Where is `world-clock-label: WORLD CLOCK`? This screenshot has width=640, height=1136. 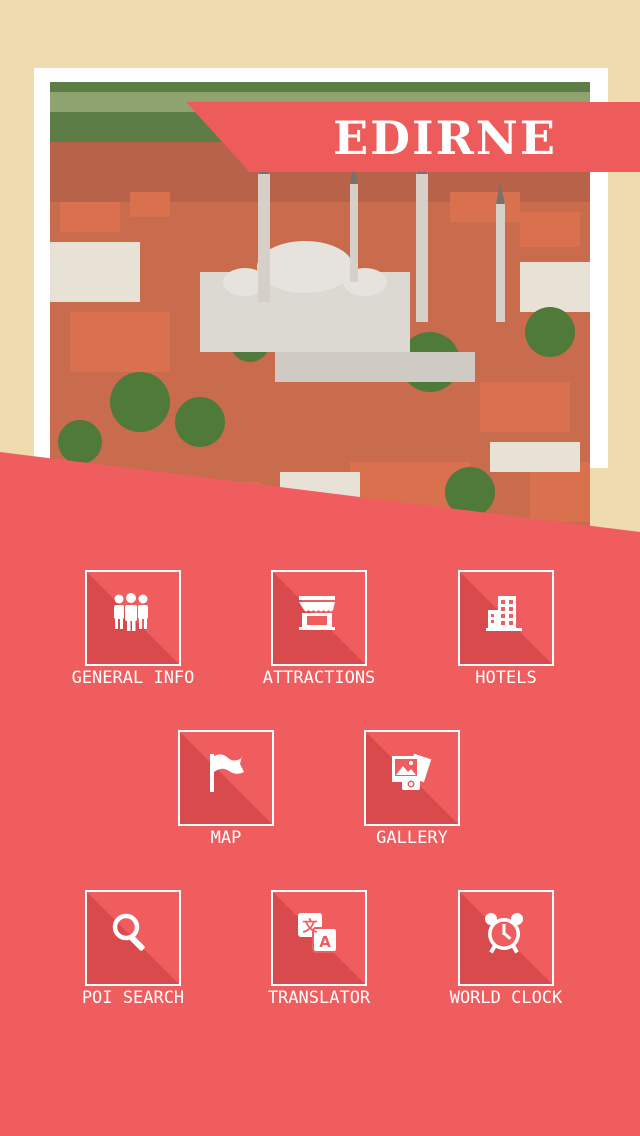
world-clock-label: WORLD CLOCK is located at coordinates (506, 998).